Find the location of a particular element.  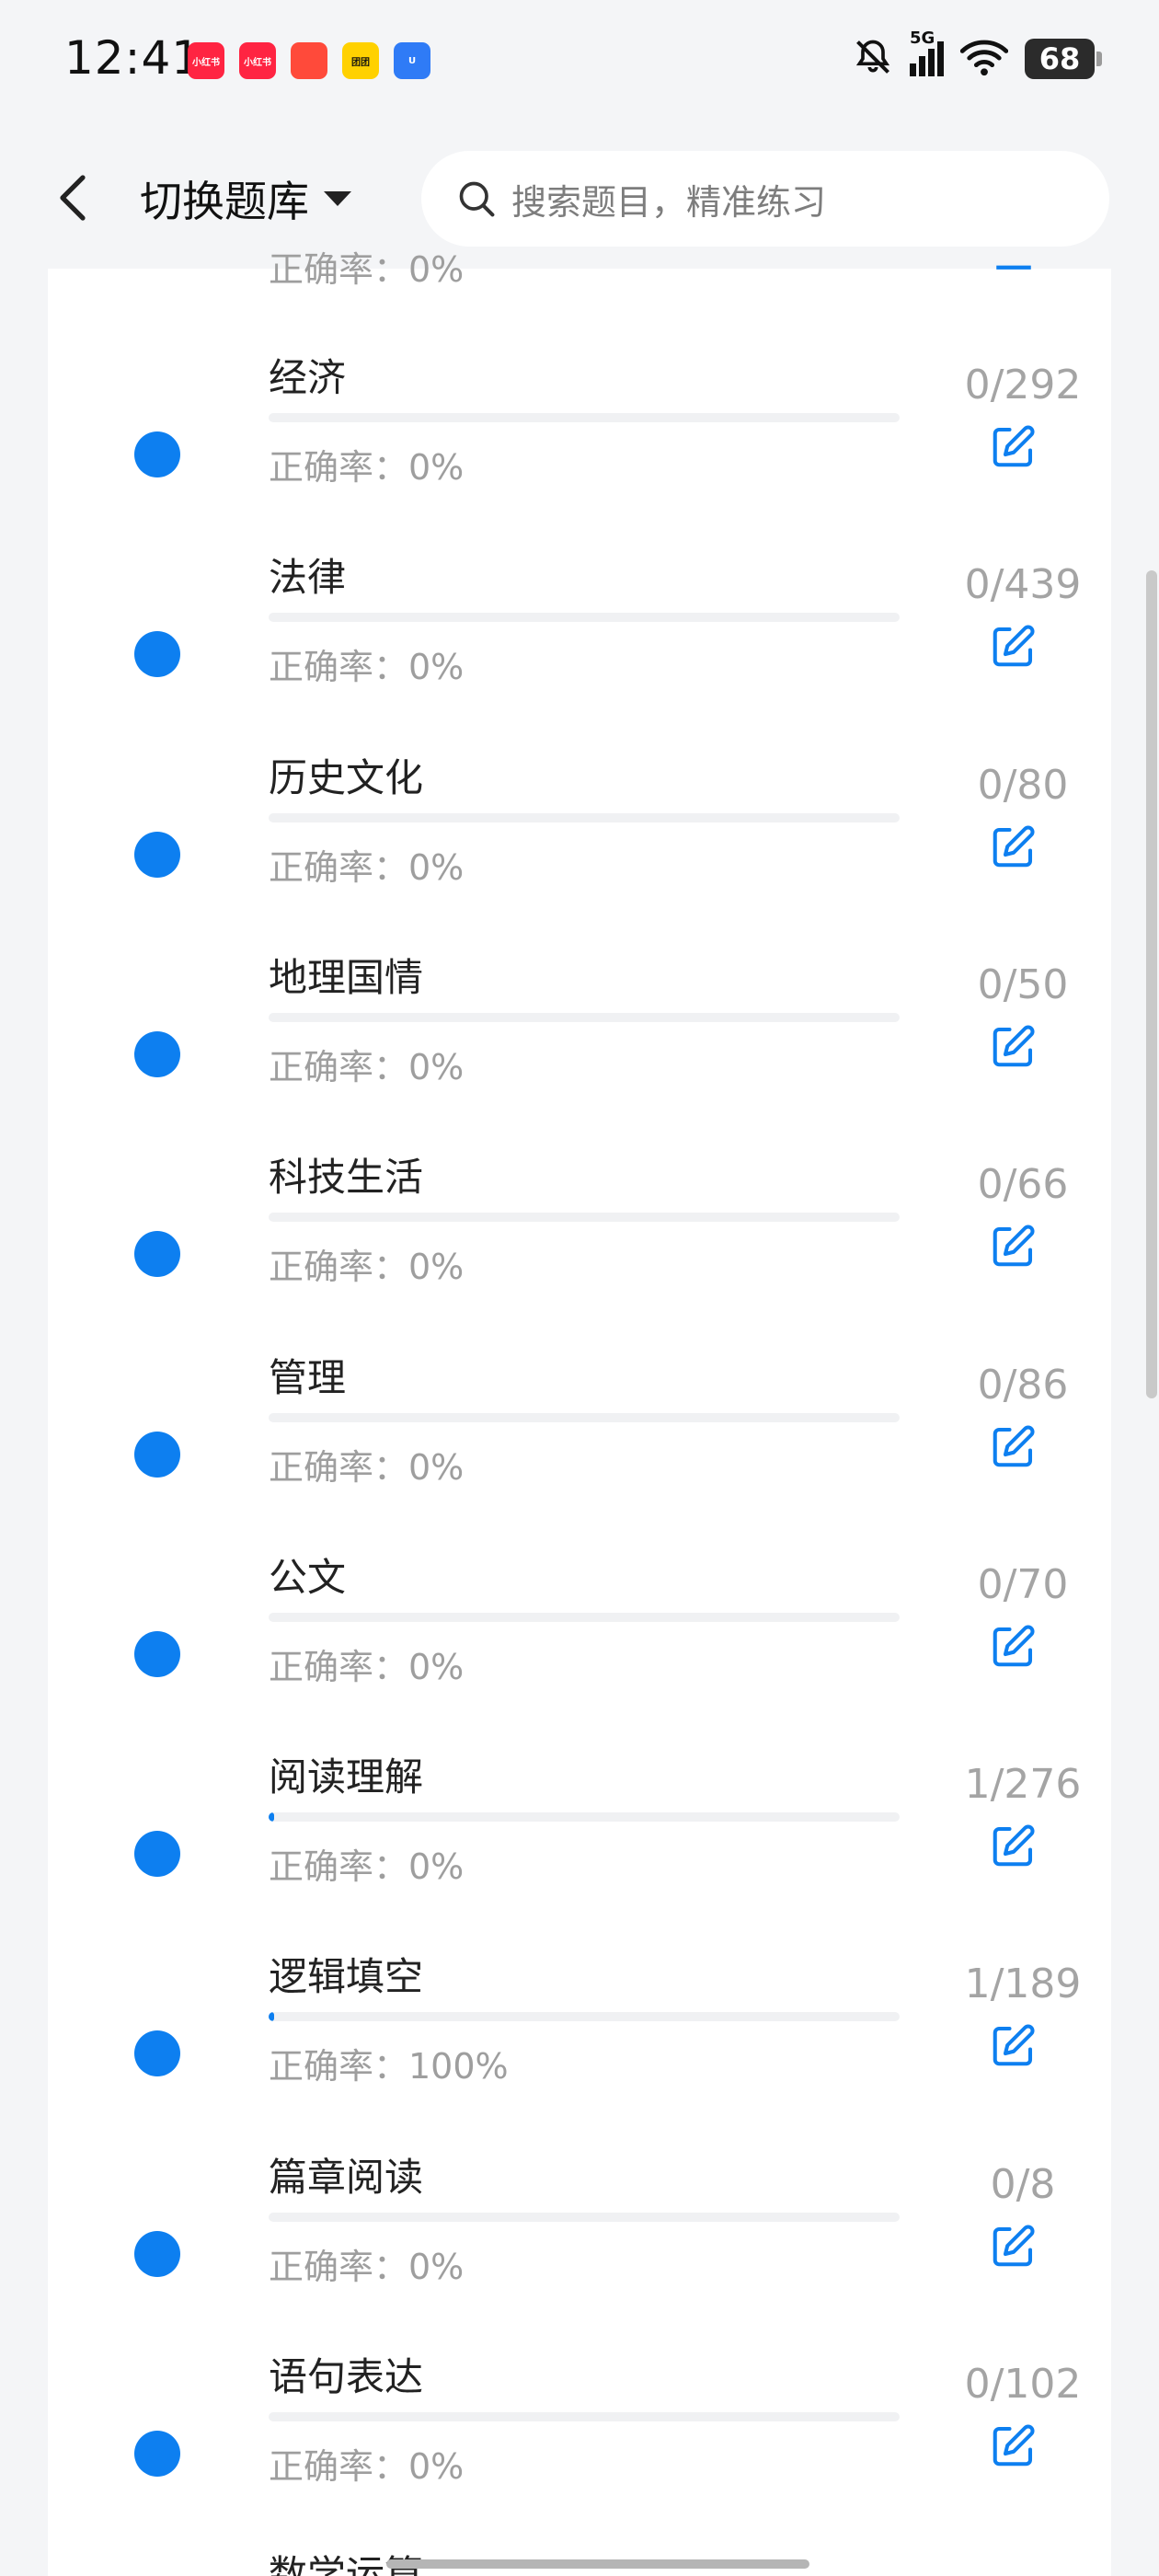

partial-row-accuracy: 正确率：0% is located at coordinates (367, 269).